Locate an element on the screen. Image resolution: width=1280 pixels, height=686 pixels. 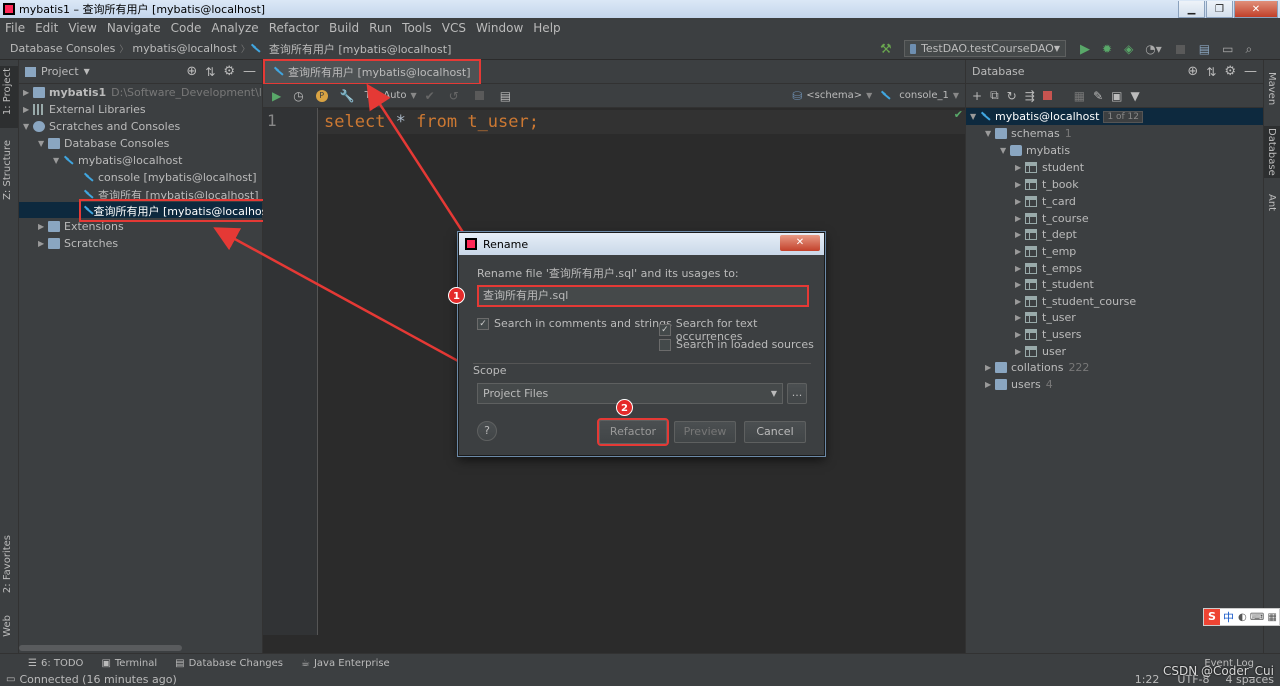
help-button: ? is located at coordinates (487, 431).